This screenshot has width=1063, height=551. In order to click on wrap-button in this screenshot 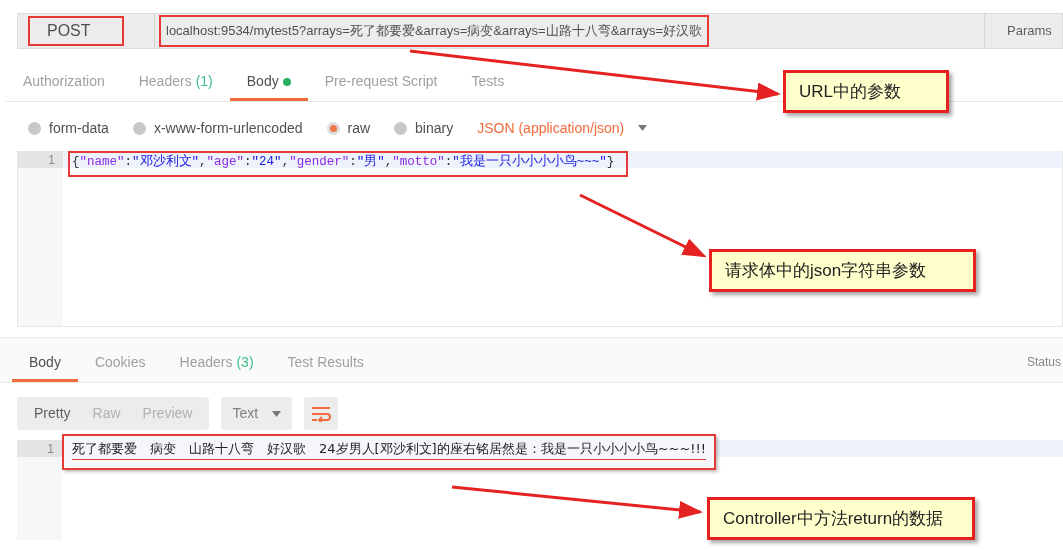, I will do `click(321, 413)`.